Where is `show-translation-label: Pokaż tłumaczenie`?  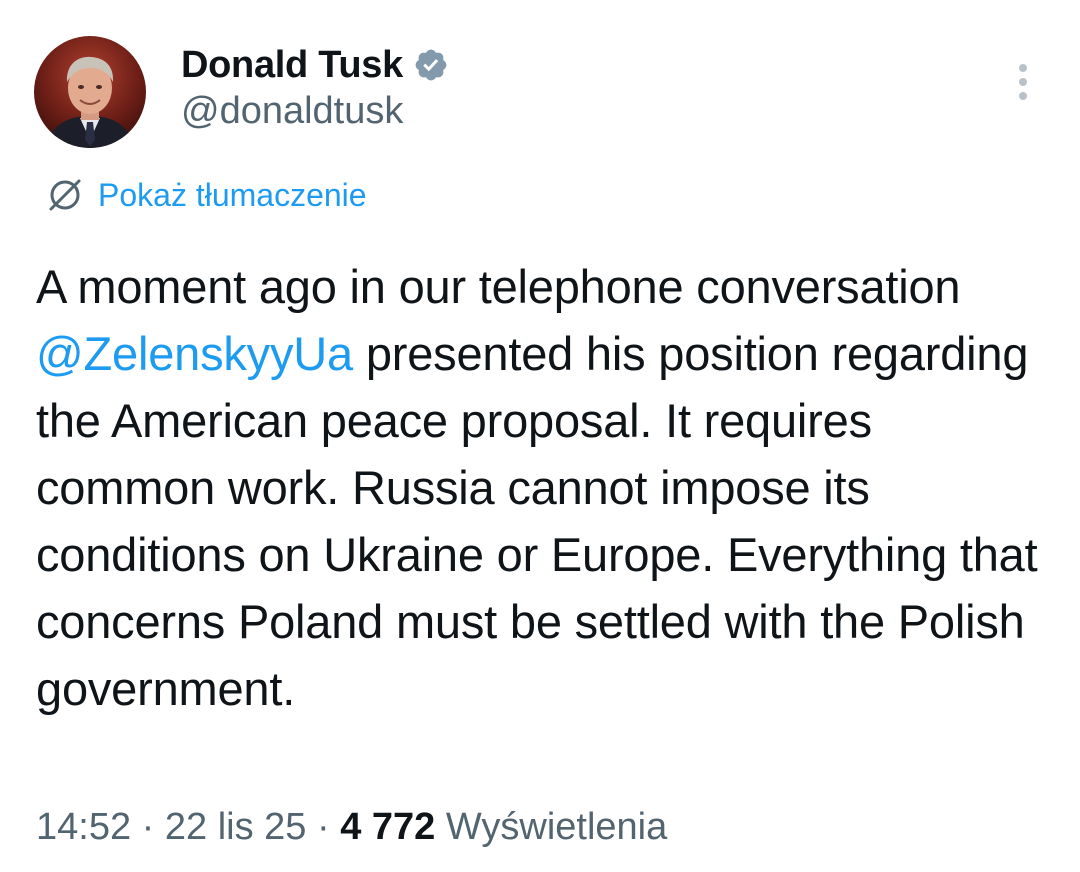
show-translation-label: Pokaż tłumaczenie is located at coordinates (232, 194).